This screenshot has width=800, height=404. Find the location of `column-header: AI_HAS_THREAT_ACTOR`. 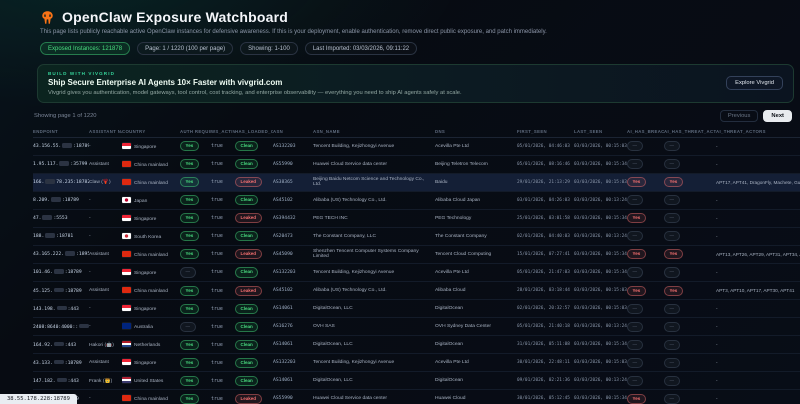

column-header: AI_HAS_THREAT_ACTOR is located at coordinates (690, 131).